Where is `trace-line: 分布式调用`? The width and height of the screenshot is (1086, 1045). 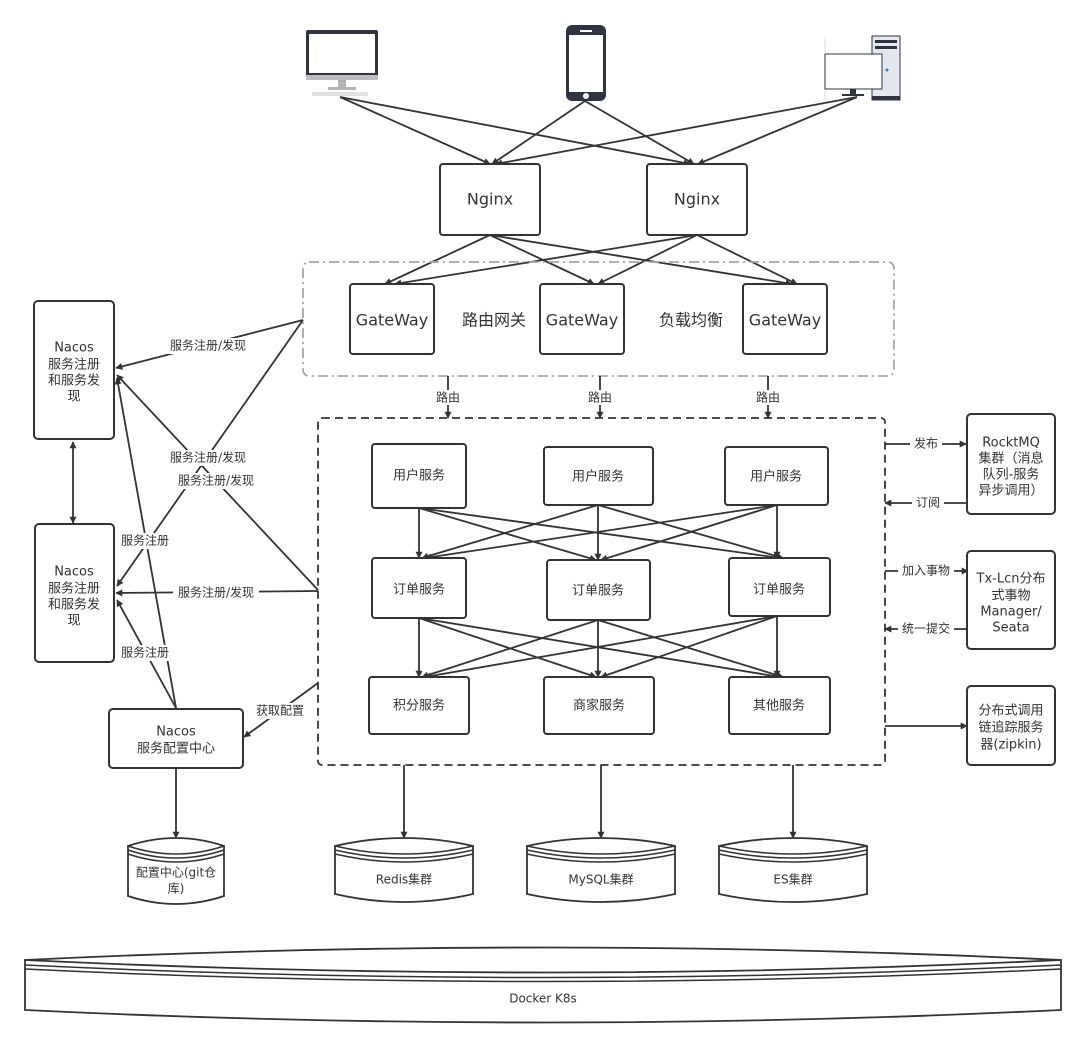 trace-line: 分布式调用 is located at coordinates (1010, 711).